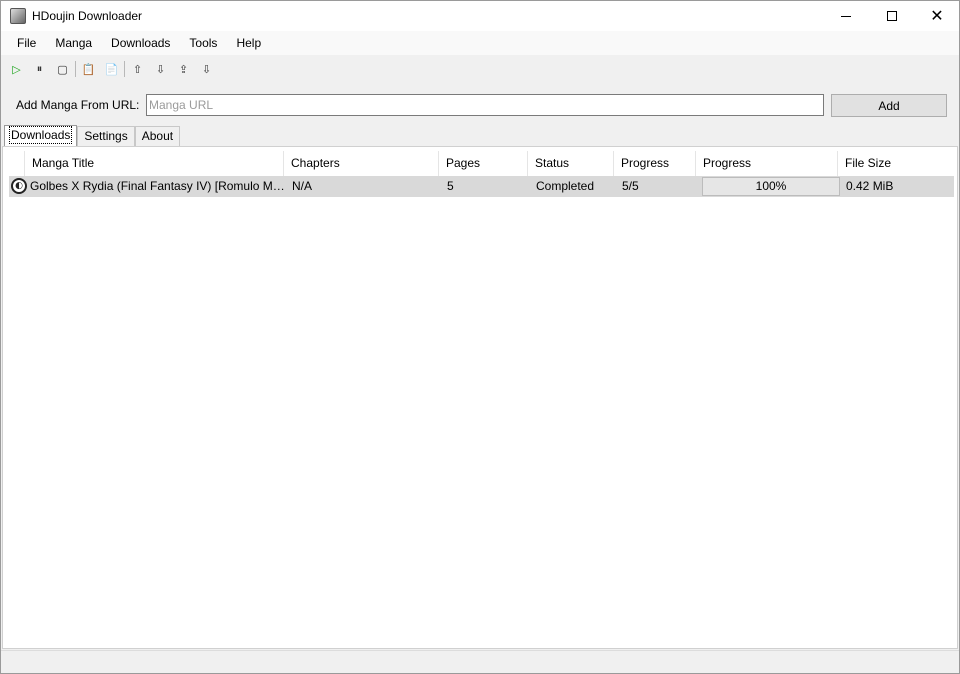  I want to click on menu-downloads: Downloads, so click(140, 43).